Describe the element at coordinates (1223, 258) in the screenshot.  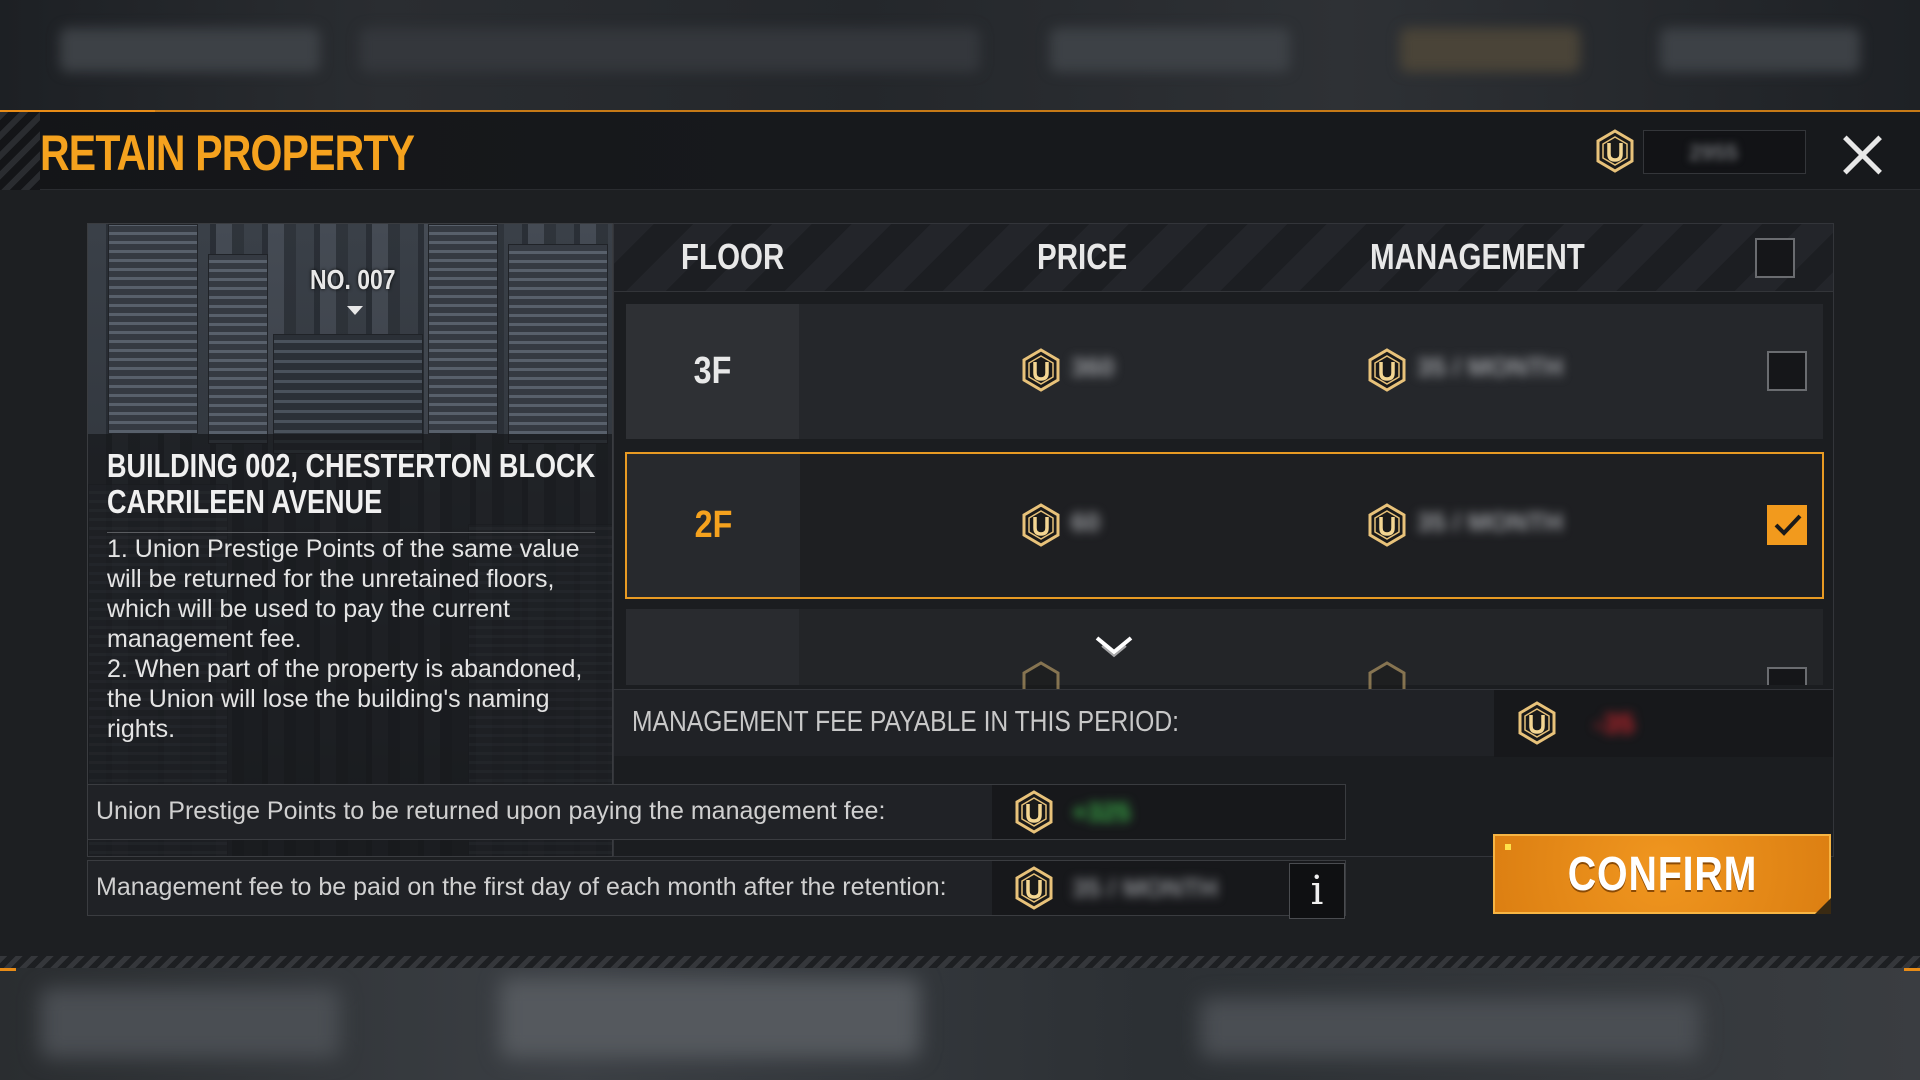
I see `table-header: FLOOR PRICE MANAGEMENT` at that location.